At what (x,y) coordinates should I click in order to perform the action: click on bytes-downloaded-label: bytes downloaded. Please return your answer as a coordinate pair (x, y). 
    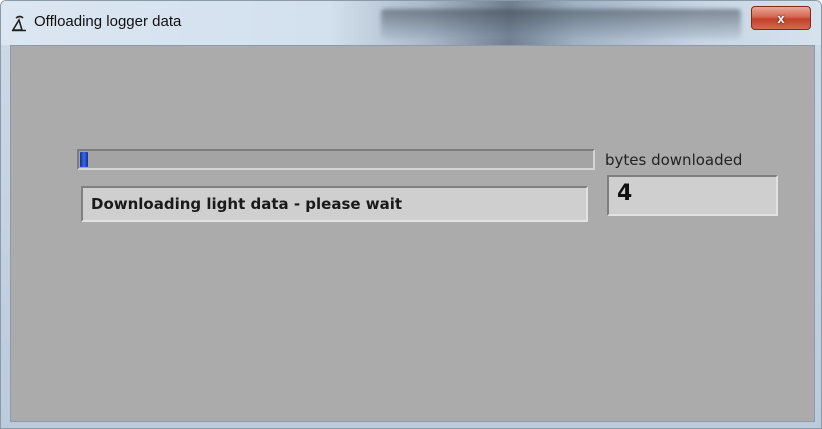
    Looking at the image, I should click on (674, 160).